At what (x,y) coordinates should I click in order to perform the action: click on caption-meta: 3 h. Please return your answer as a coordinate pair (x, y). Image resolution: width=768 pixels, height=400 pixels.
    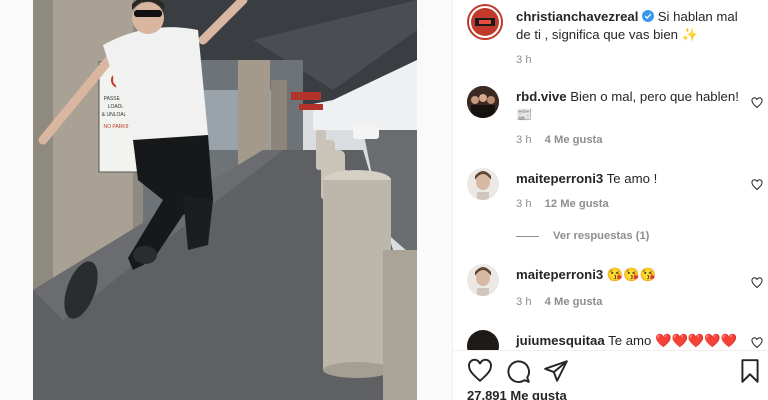
    Looking at the image, I should click on (529, 60).